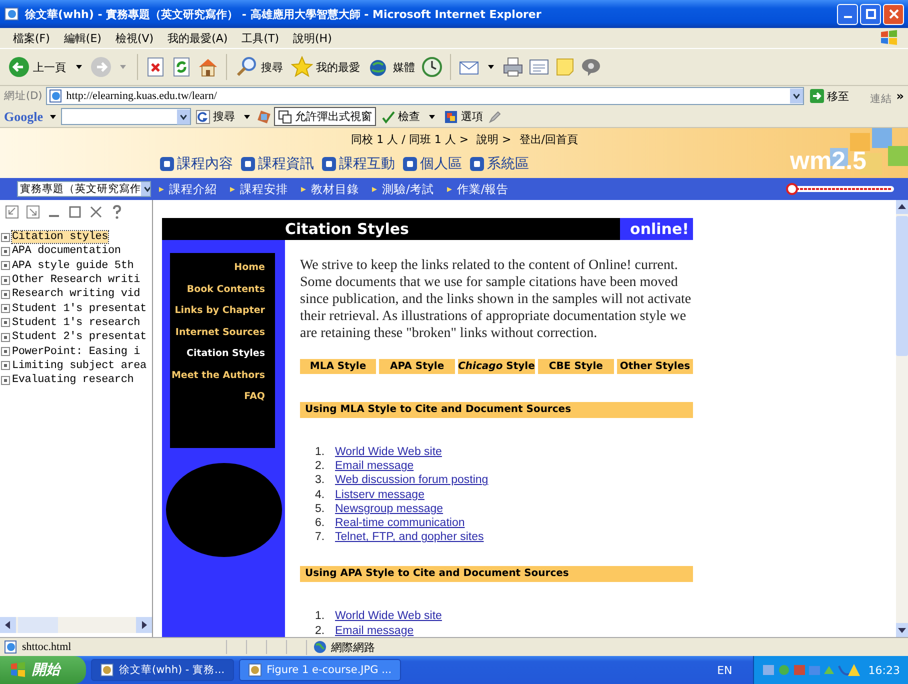 The height and width of the screenshot is (684, 908). What do you see at coordinates (441, 164) in the screenshot?
I see `course-tab: 個人區` at bounding box center [441, 164].